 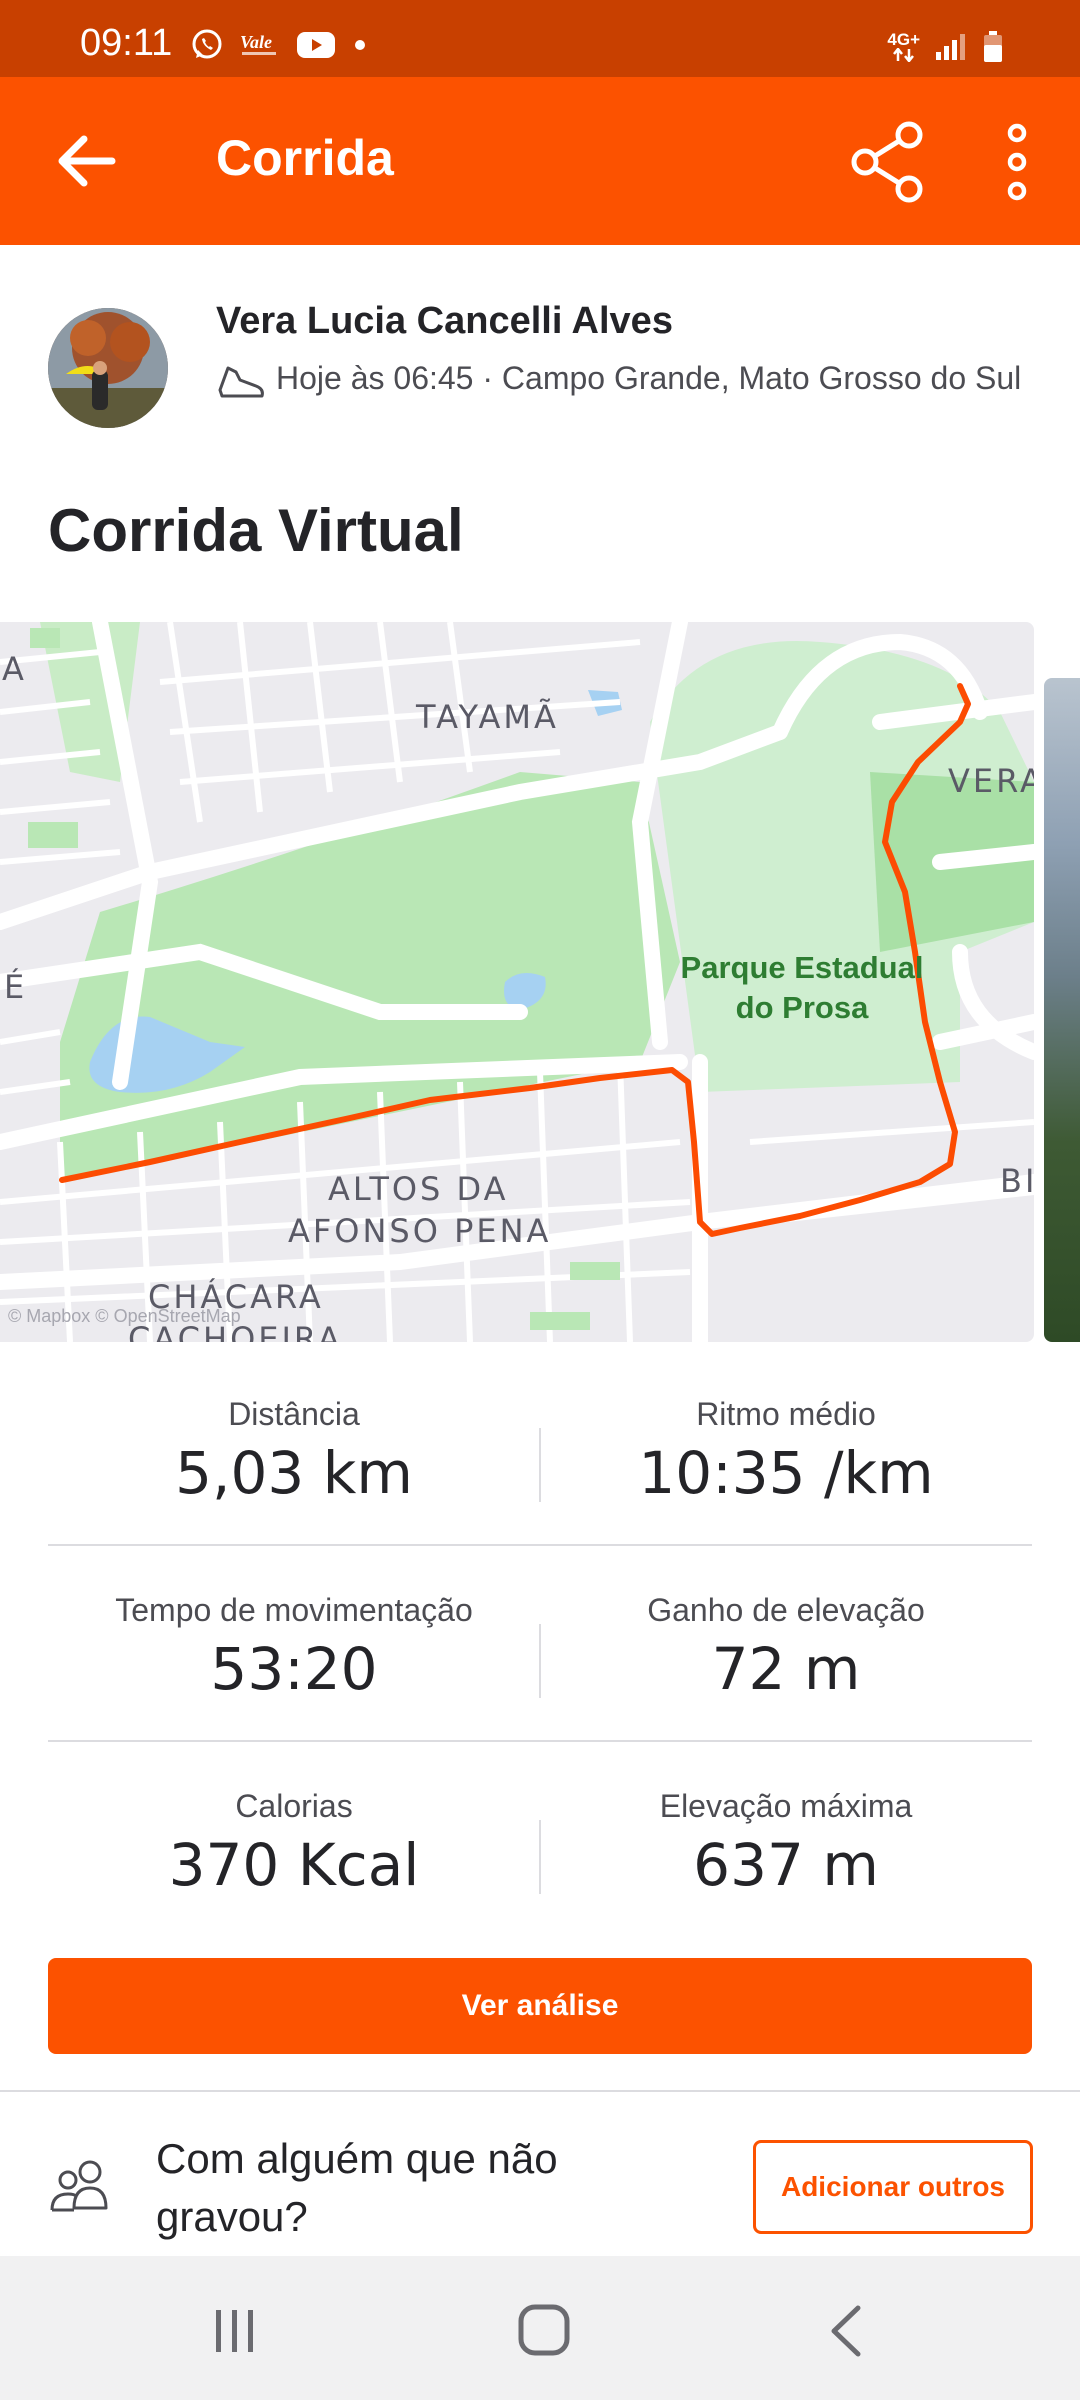 What do you see at coordinates (294, 1414) in the screenshot?
I see `stat-label: Distância` at bounding box center [294, 1414].